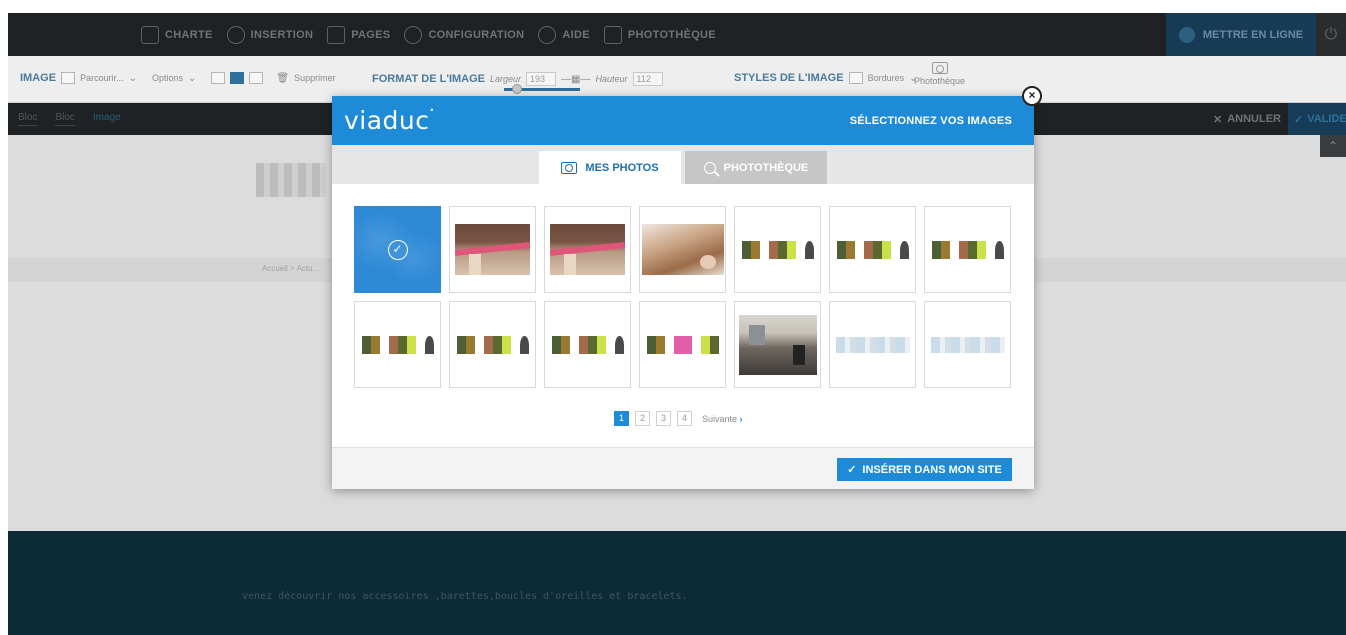  I want to click on align-right-button, so click(256, 78).